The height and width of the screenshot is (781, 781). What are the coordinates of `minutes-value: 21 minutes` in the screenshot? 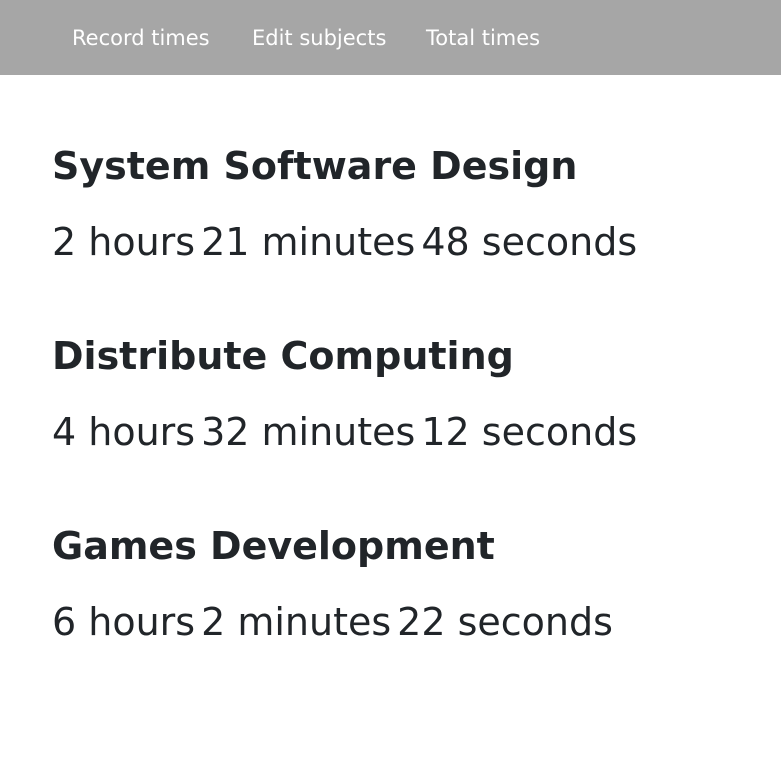 It's located at (308, 242).